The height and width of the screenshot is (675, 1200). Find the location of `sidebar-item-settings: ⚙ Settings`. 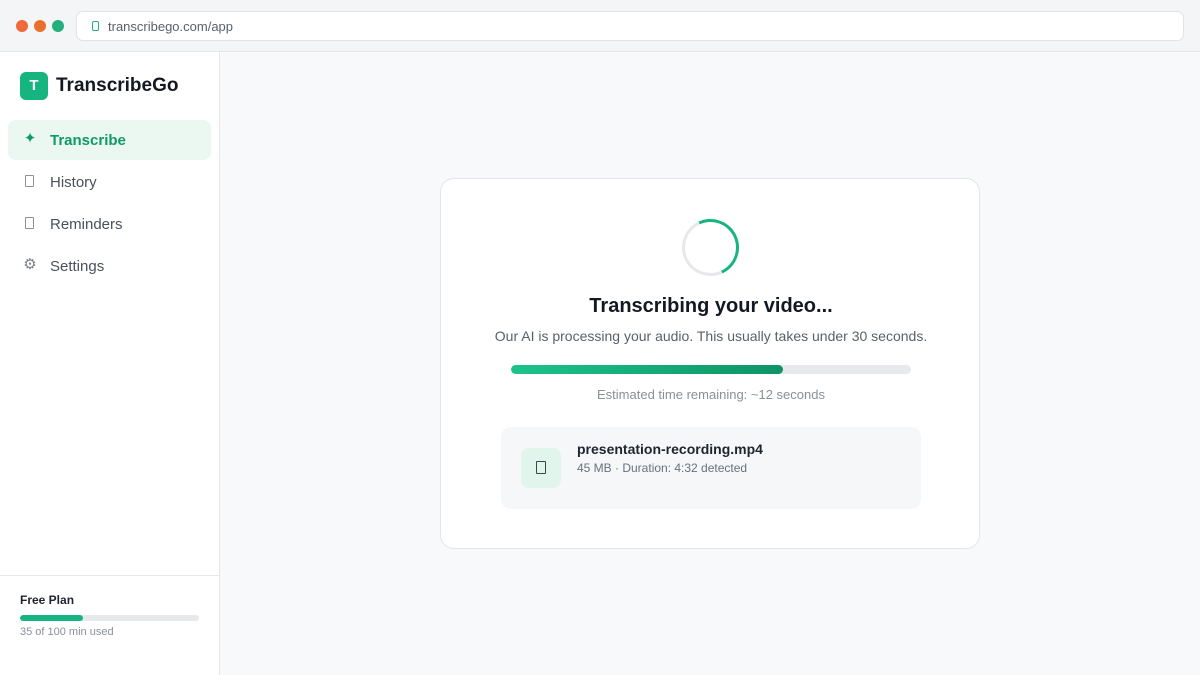

sidebar-item-settings: ⚙ Settings is located at coordinates (109, 266).